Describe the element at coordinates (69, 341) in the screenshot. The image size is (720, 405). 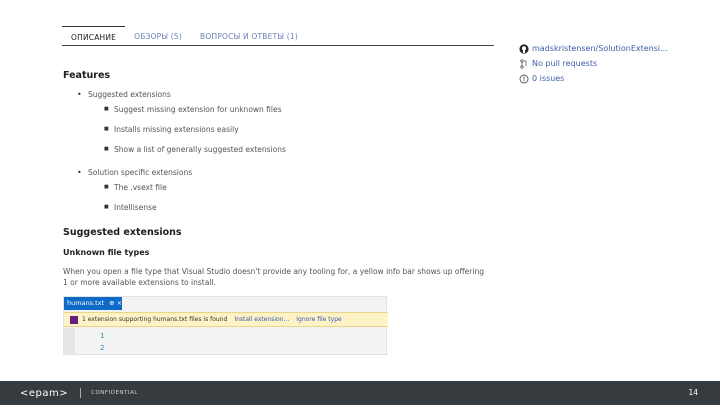
I see `editor-gutter` at that location.